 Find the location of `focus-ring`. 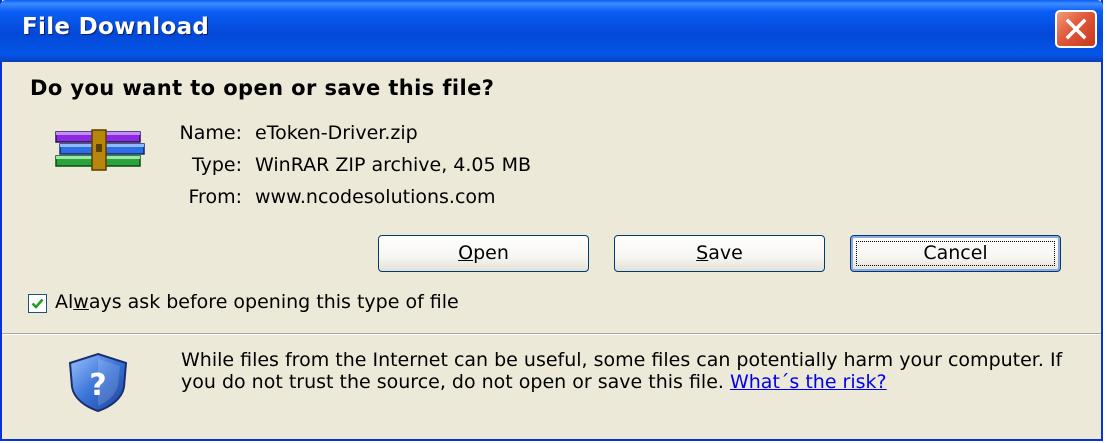

focus-ring is located at coordinates (955, 253).